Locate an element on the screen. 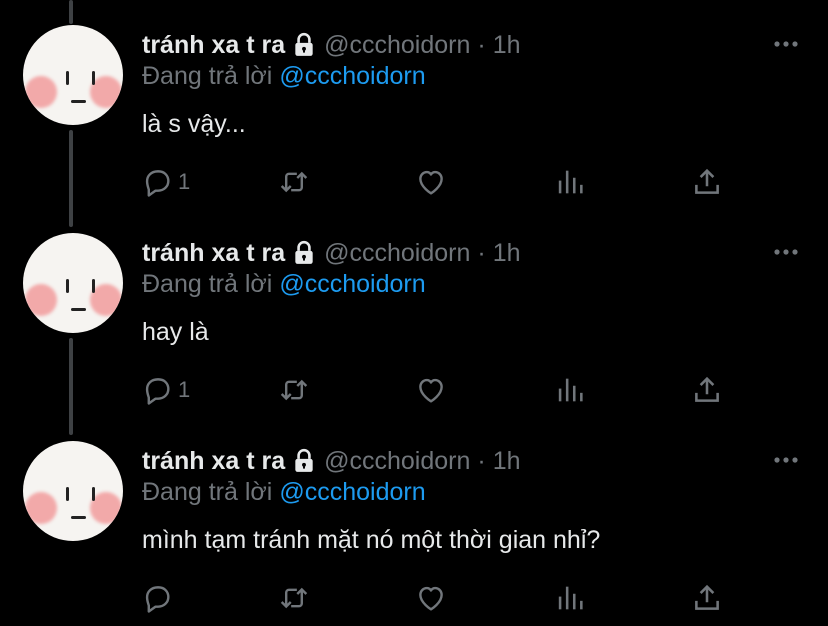  reply-button is located at coordinates (159, 598).